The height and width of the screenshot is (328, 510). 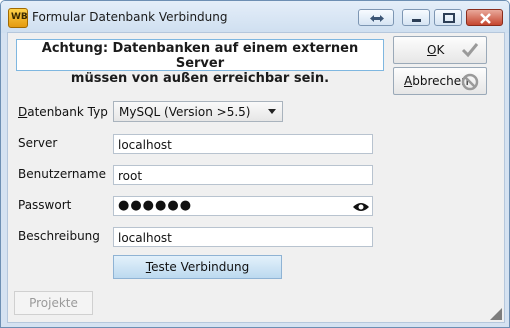 I want to click on ok-button: OK, so click(x=440, y=50).